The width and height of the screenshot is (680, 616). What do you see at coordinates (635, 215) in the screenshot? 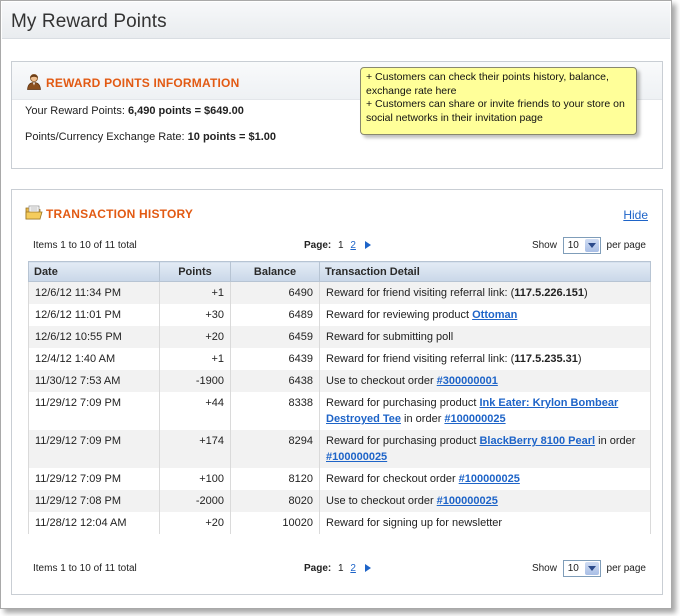
I see `hide-link: Hide` at bounding box center [635, 215].